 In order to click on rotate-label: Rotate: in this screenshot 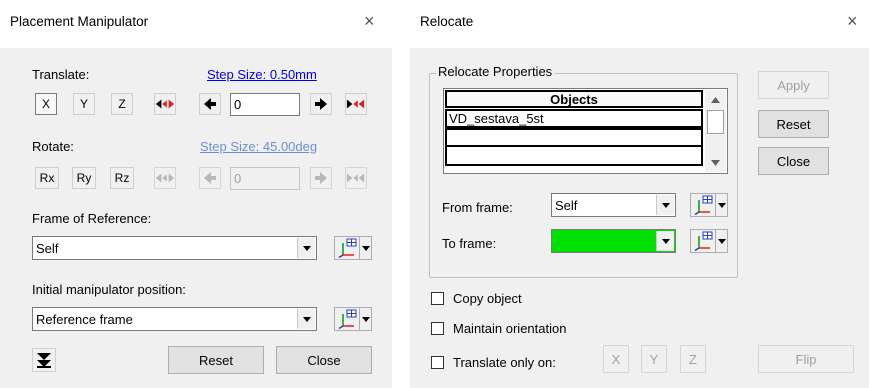, I will do `click(53, 146)`.